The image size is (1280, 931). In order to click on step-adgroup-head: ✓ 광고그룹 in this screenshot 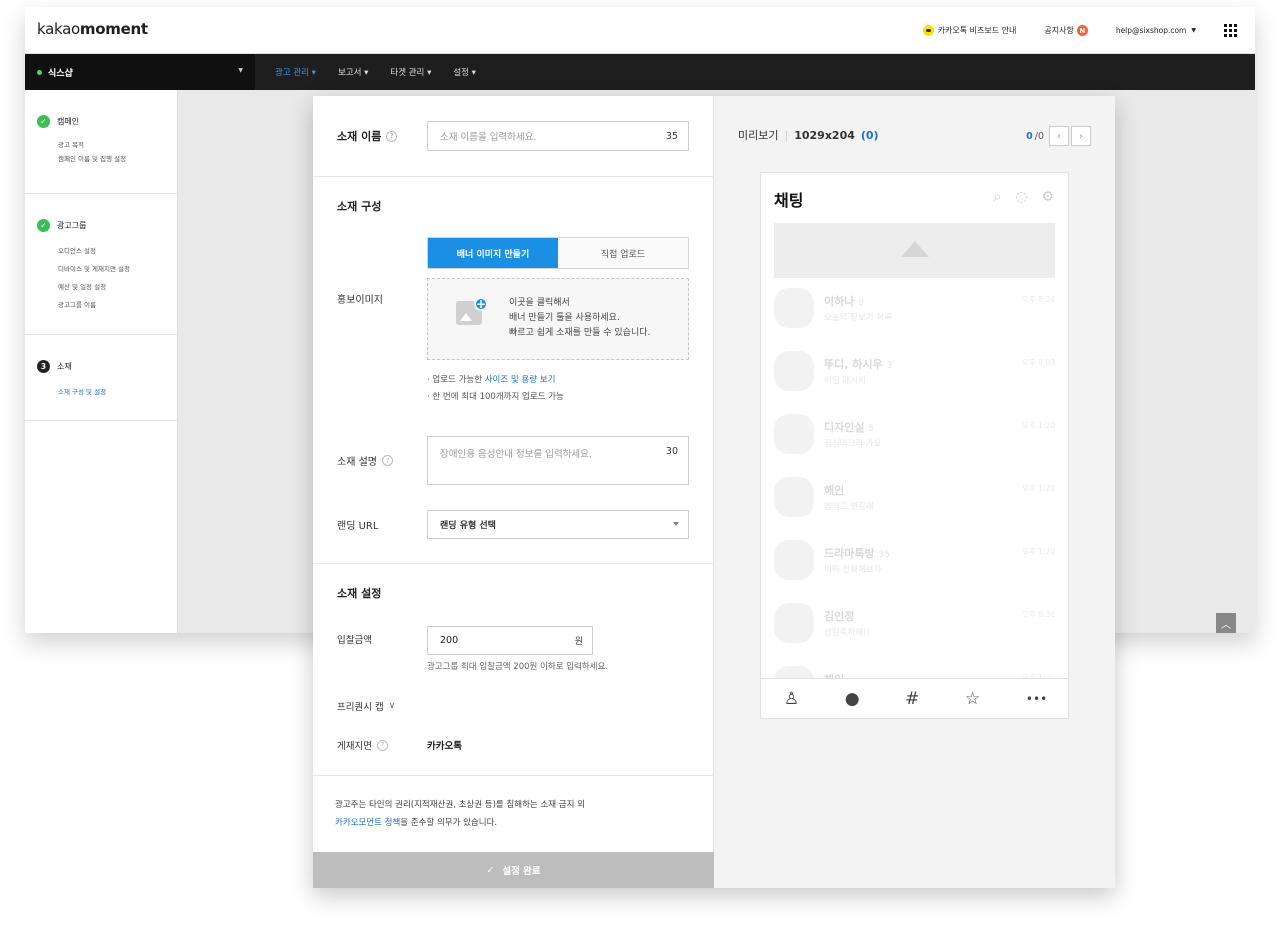, I will do `click(107, 225)`.